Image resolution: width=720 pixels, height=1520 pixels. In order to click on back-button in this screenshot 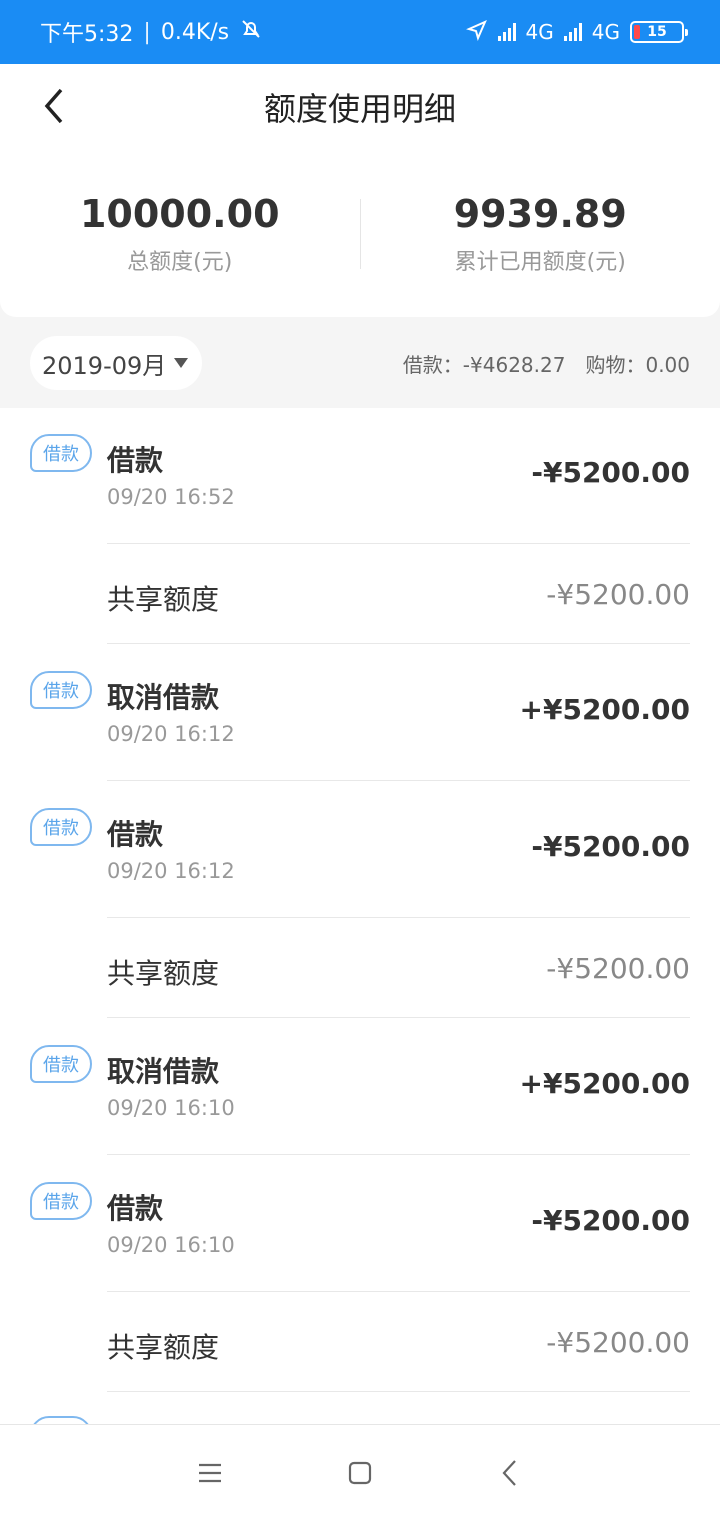, I will do `click(54, 106)`.